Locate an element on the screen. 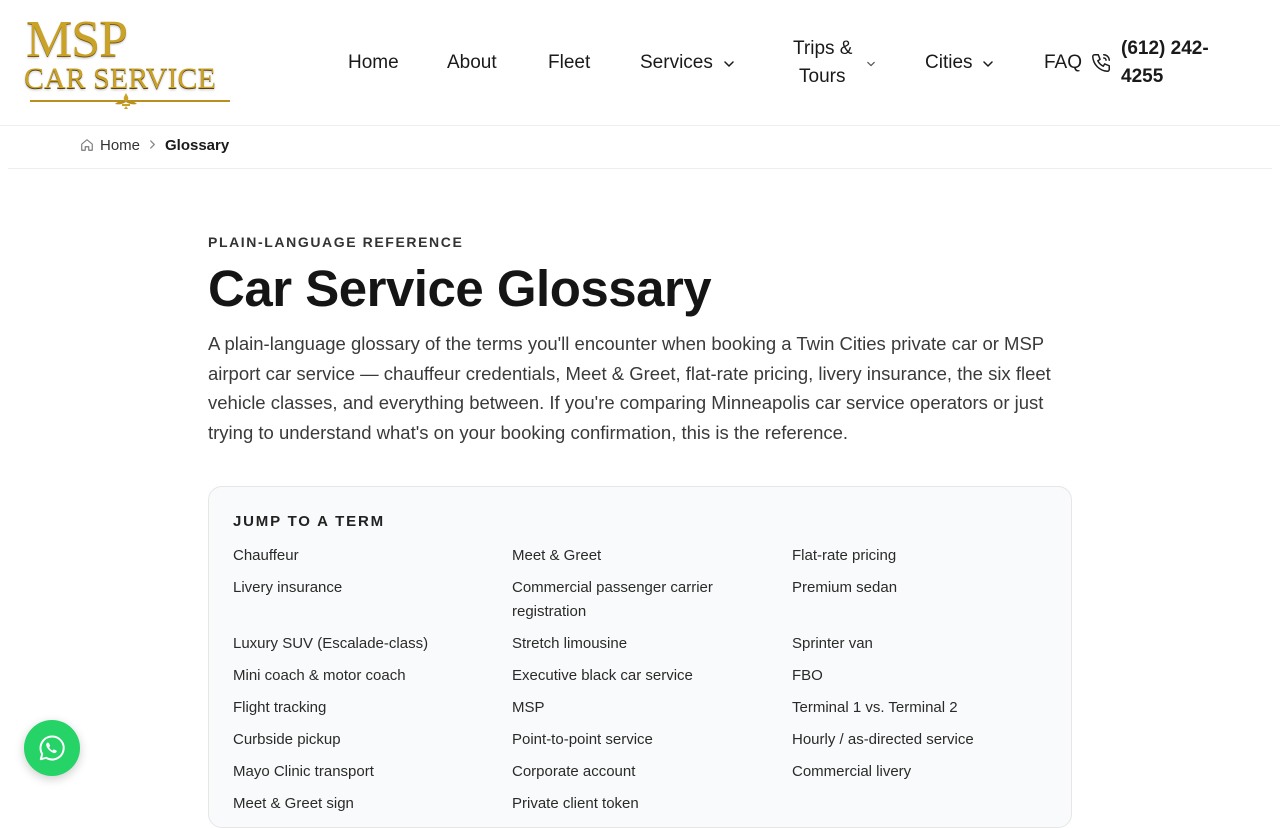 This screenshot has width=1280, height=828. whatsapp-button is located at coordinates (52, 748).